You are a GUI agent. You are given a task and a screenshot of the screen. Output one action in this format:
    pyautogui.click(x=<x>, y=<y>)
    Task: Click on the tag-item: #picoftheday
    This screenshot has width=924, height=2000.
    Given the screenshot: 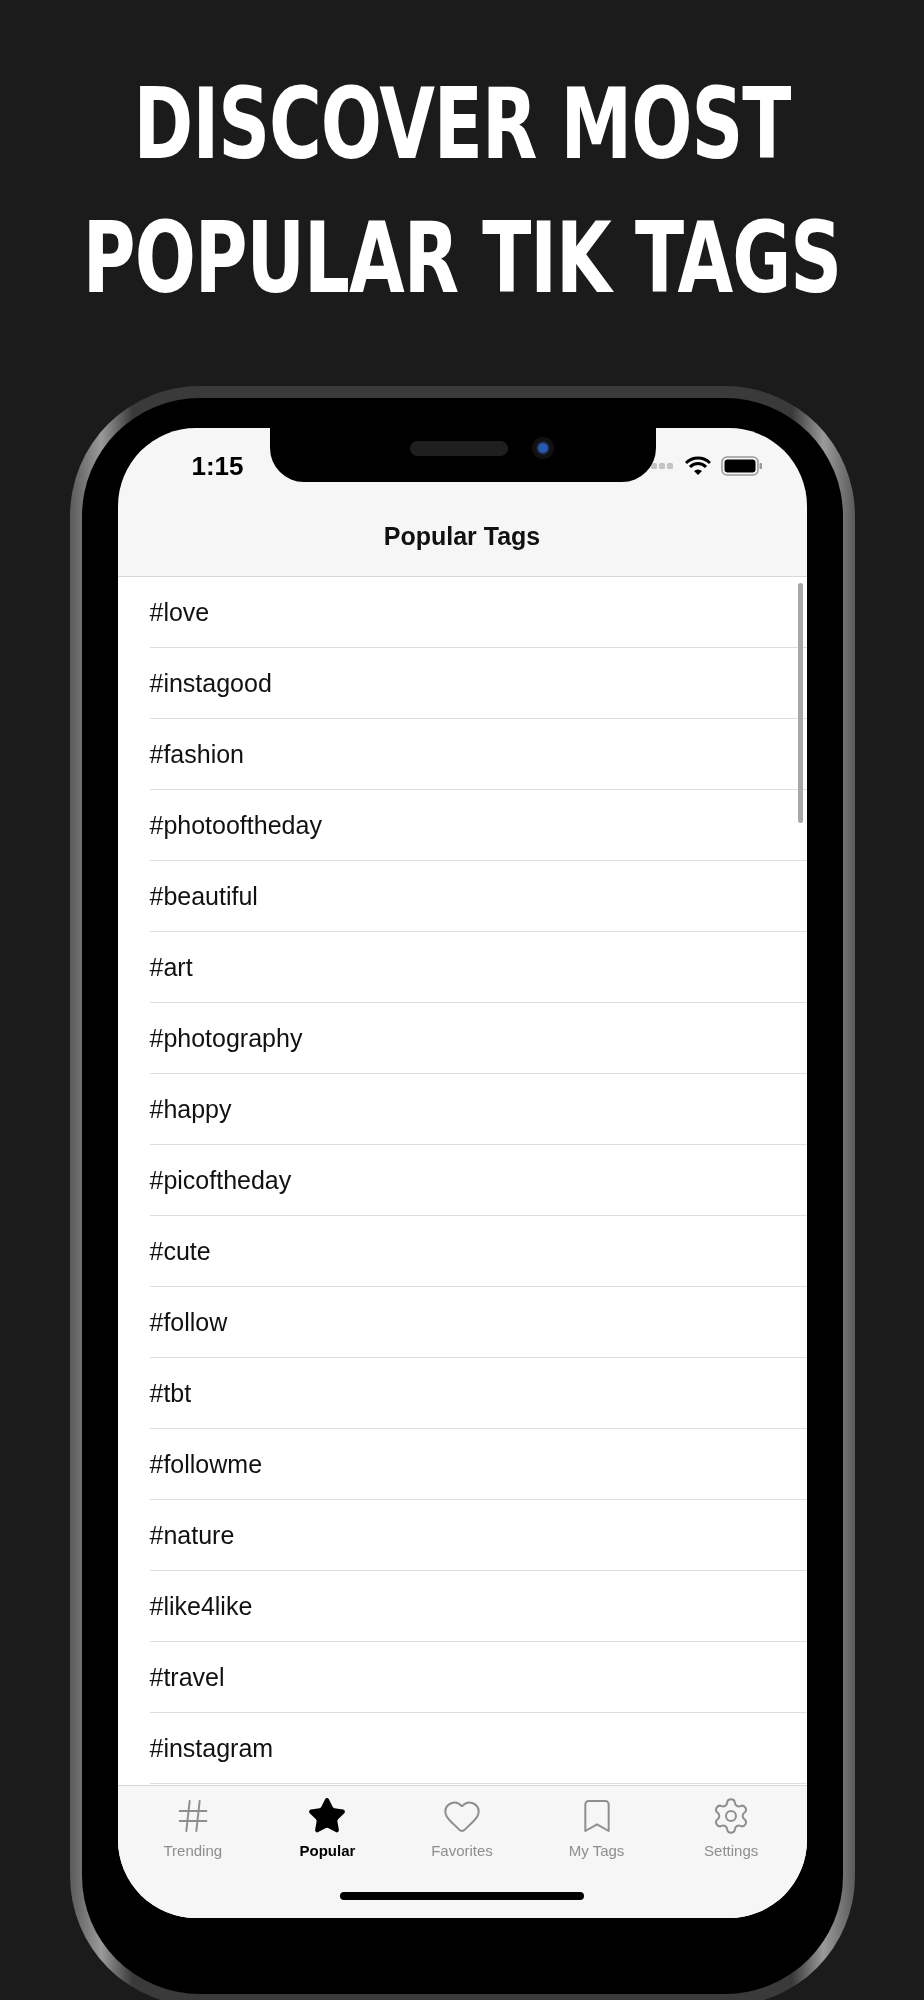 What is the action you would take?
    pyautogui.click(x=220, y=1180)
    